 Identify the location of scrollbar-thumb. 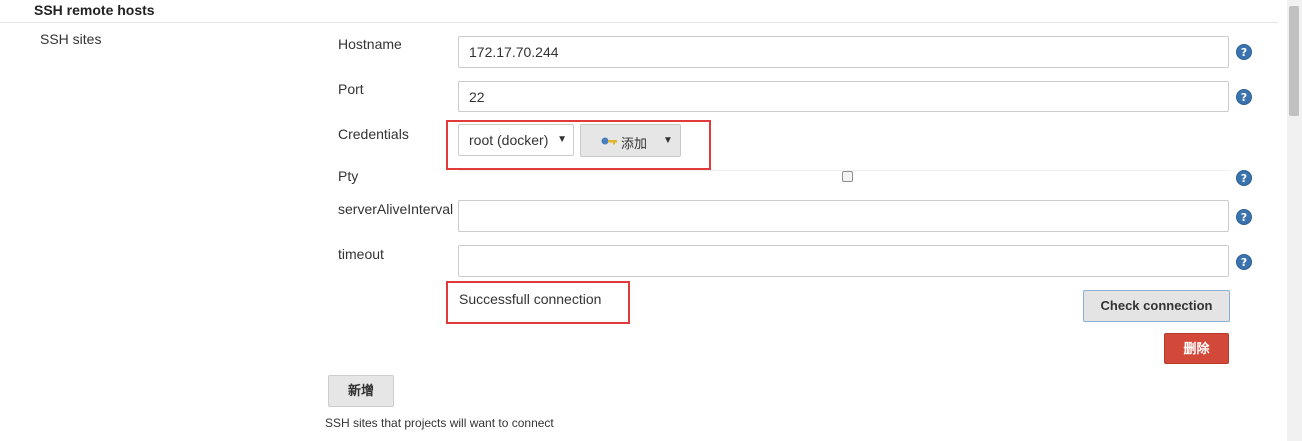
(1294, 61).